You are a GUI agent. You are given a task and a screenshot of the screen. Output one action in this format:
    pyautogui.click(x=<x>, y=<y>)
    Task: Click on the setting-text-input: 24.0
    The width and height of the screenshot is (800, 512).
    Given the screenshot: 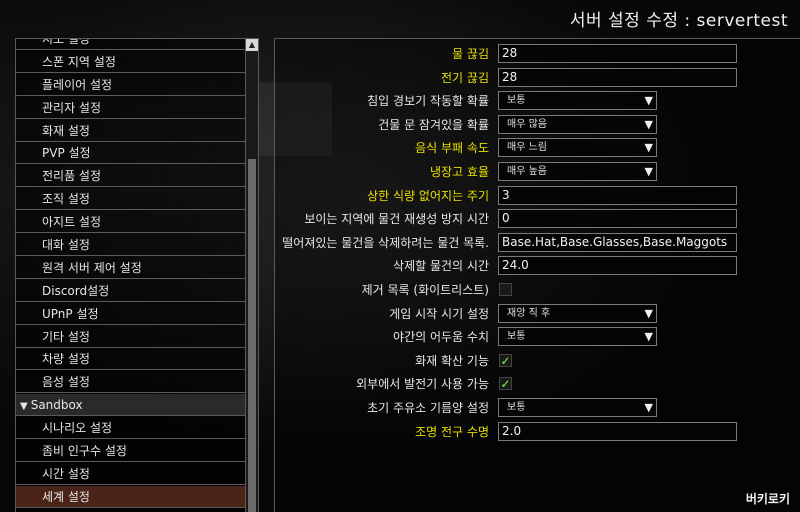 What is the action you would take?
    pyautogui.click(x=617, y=266)
    